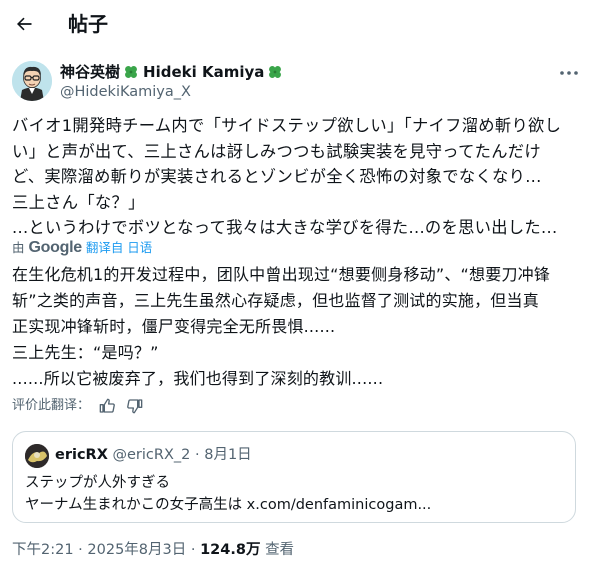  Describe the element at coordinates (204, 72) in the screenshot. I see `author-name-en: Hideki Kamiya` at that location.